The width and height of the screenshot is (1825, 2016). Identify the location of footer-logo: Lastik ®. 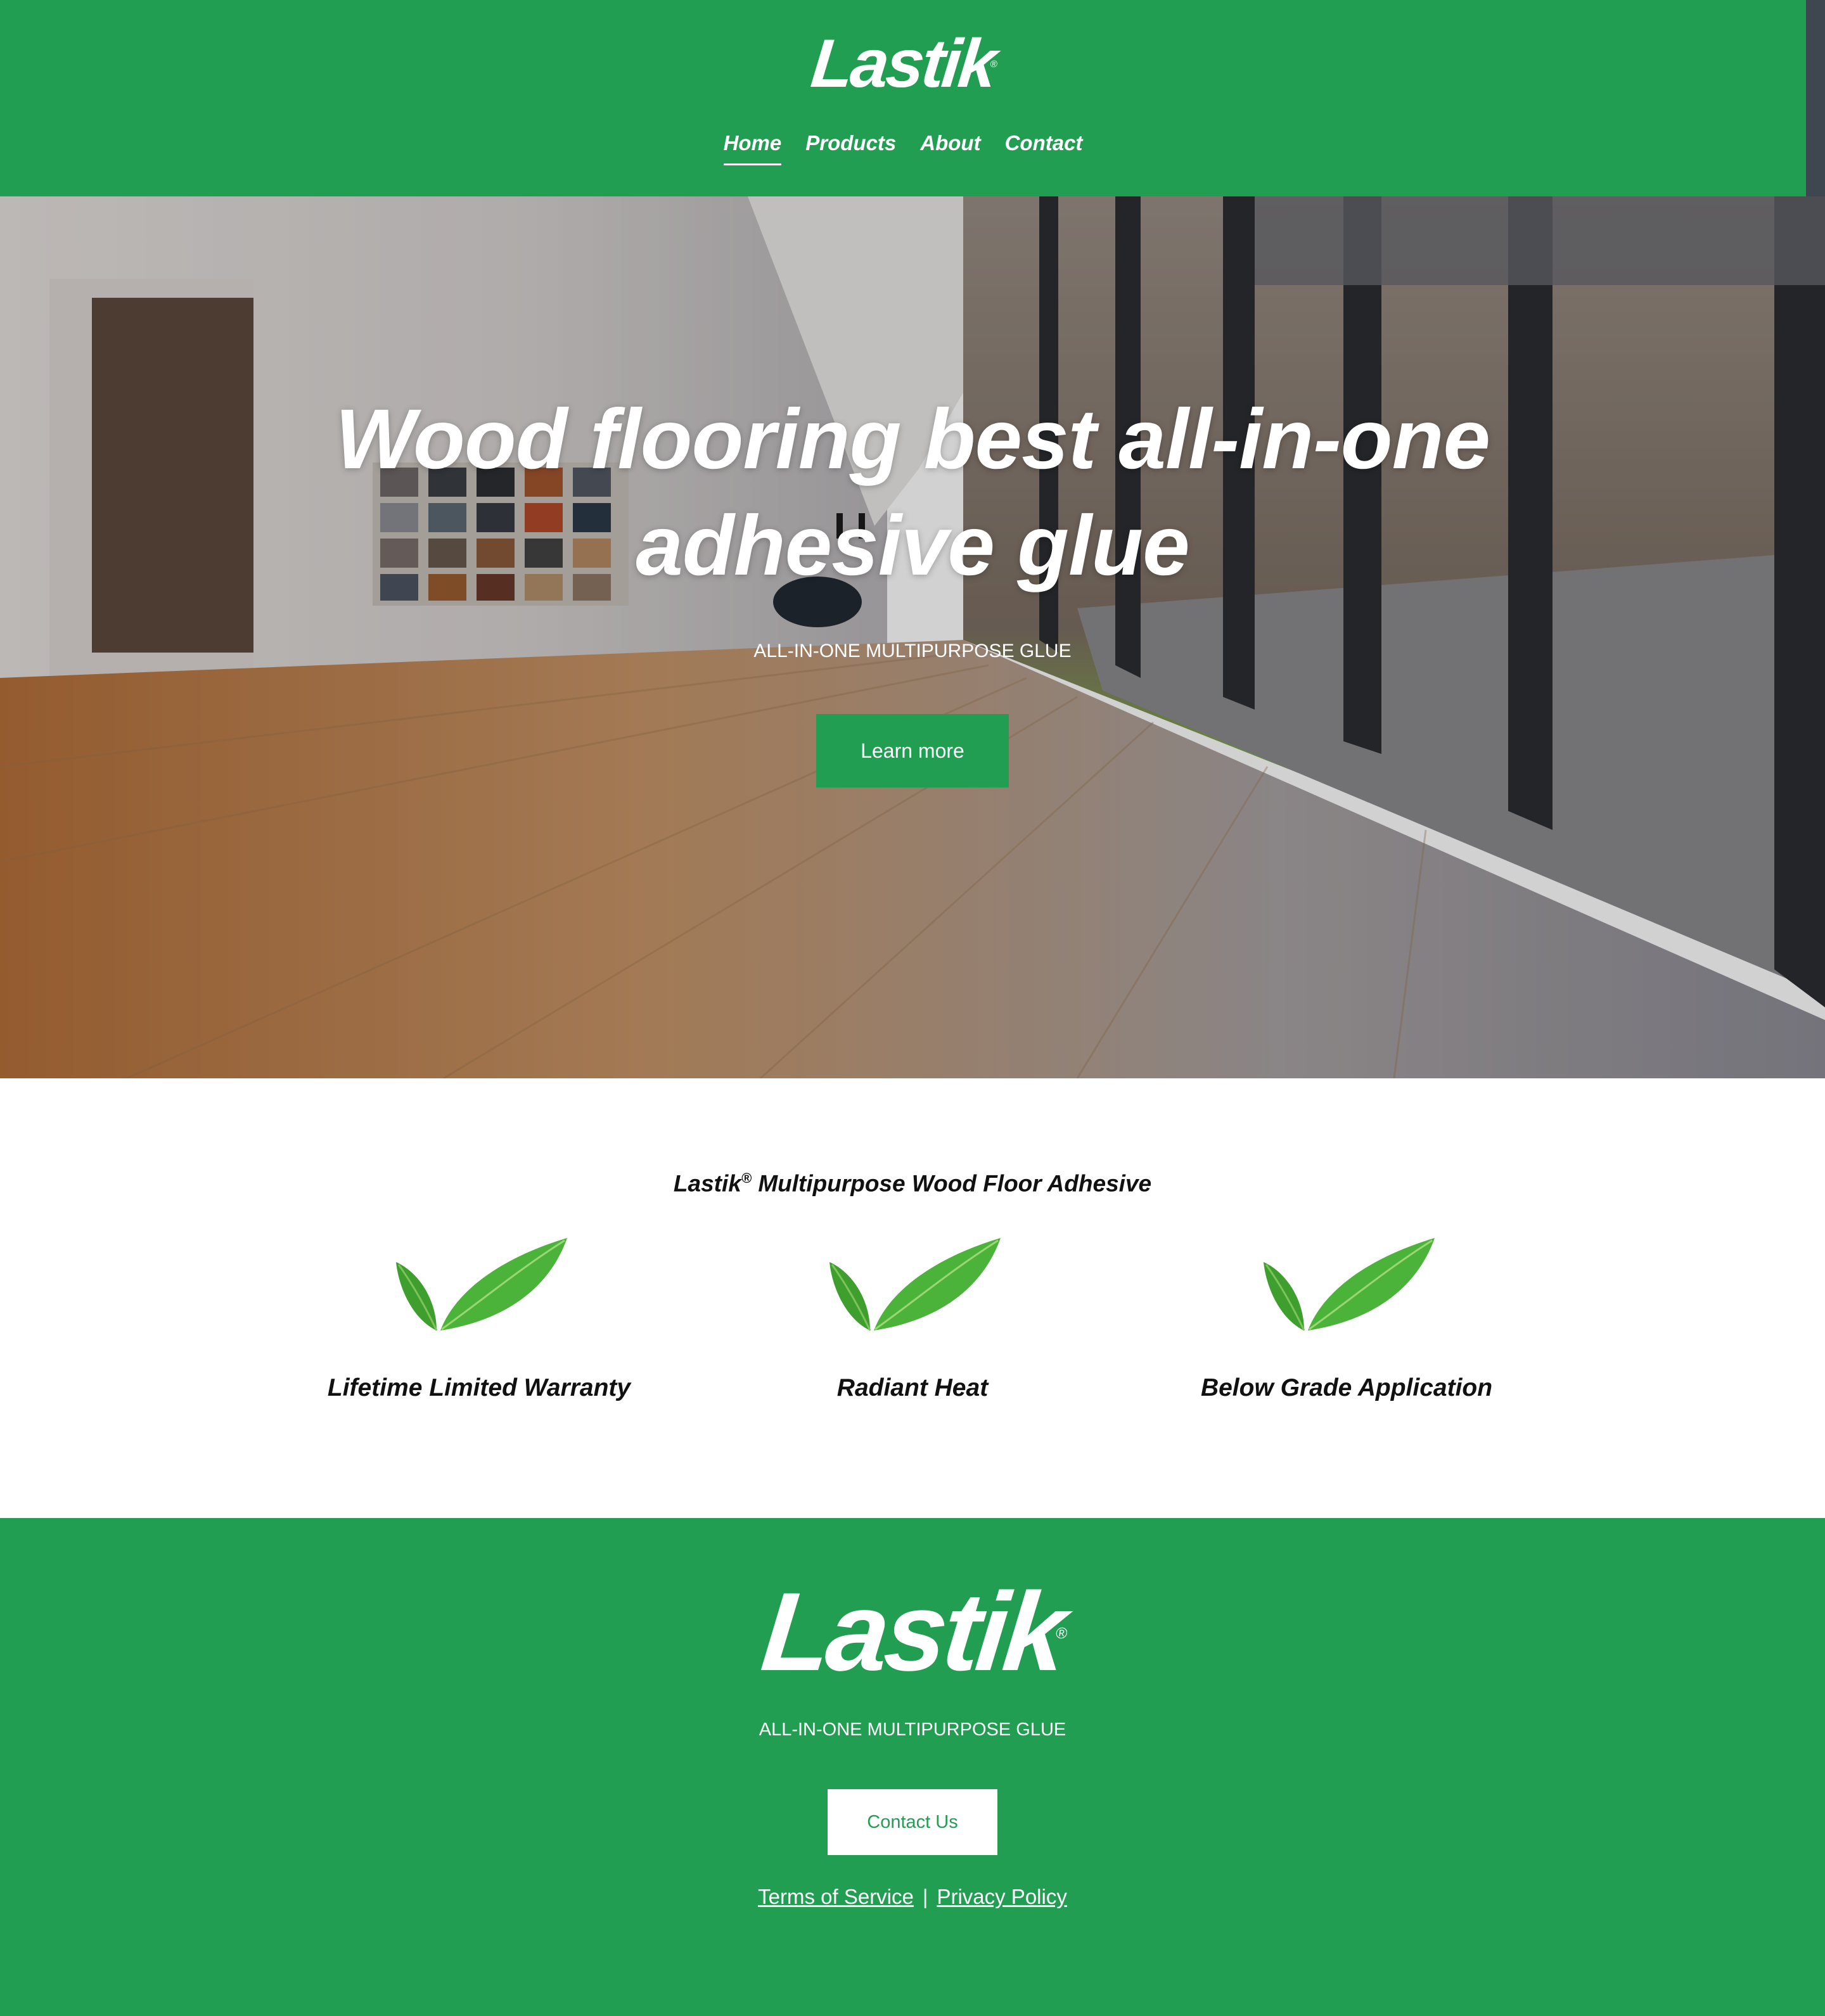
(912, 1632).